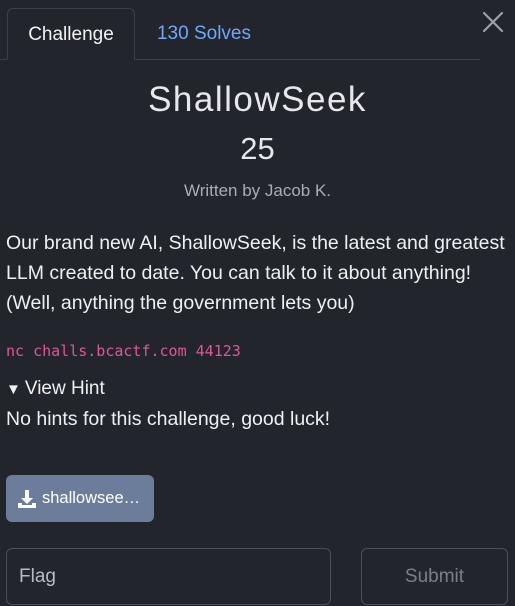 This screenshot has height=606, width=515. What do you see at coordinates (64, 388) in the screenshot?
I see `view-hint-label: View Hint` at bounding box center [64, 388].